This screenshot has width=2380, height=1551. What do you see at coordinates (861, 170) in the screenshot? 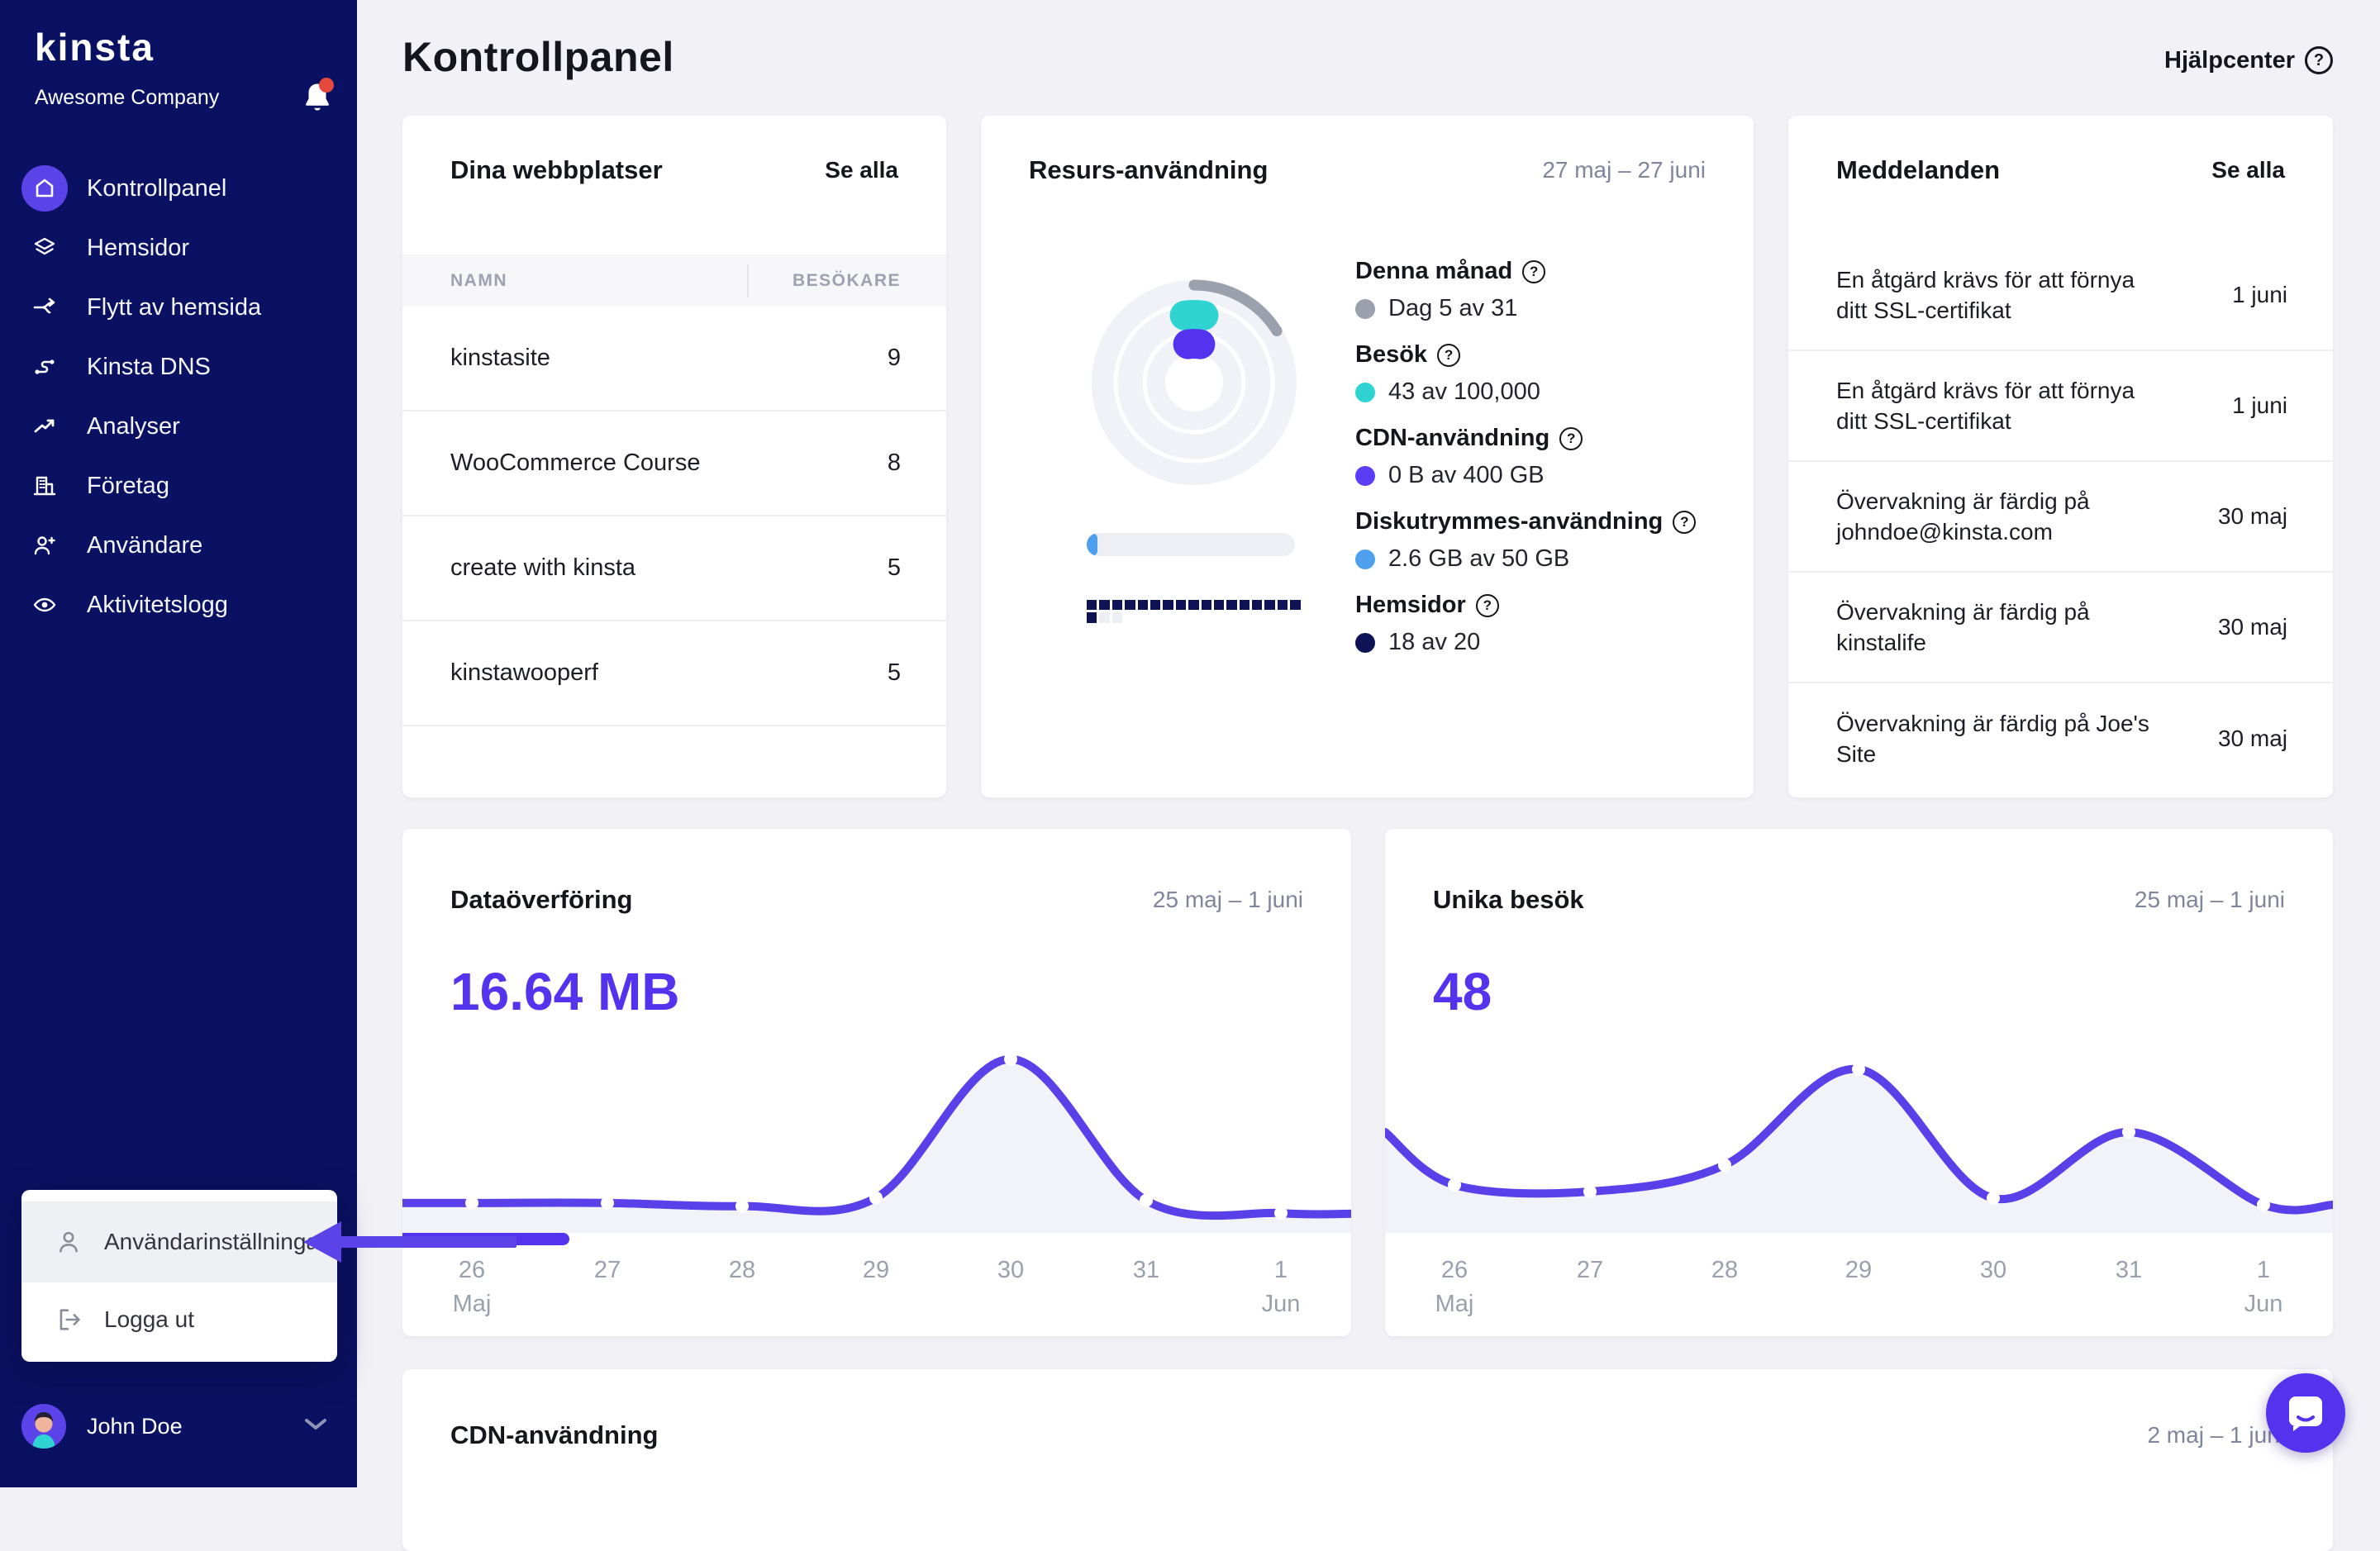
I see `sites-see-all-link: Se alla` at bounding box center [861, 170].